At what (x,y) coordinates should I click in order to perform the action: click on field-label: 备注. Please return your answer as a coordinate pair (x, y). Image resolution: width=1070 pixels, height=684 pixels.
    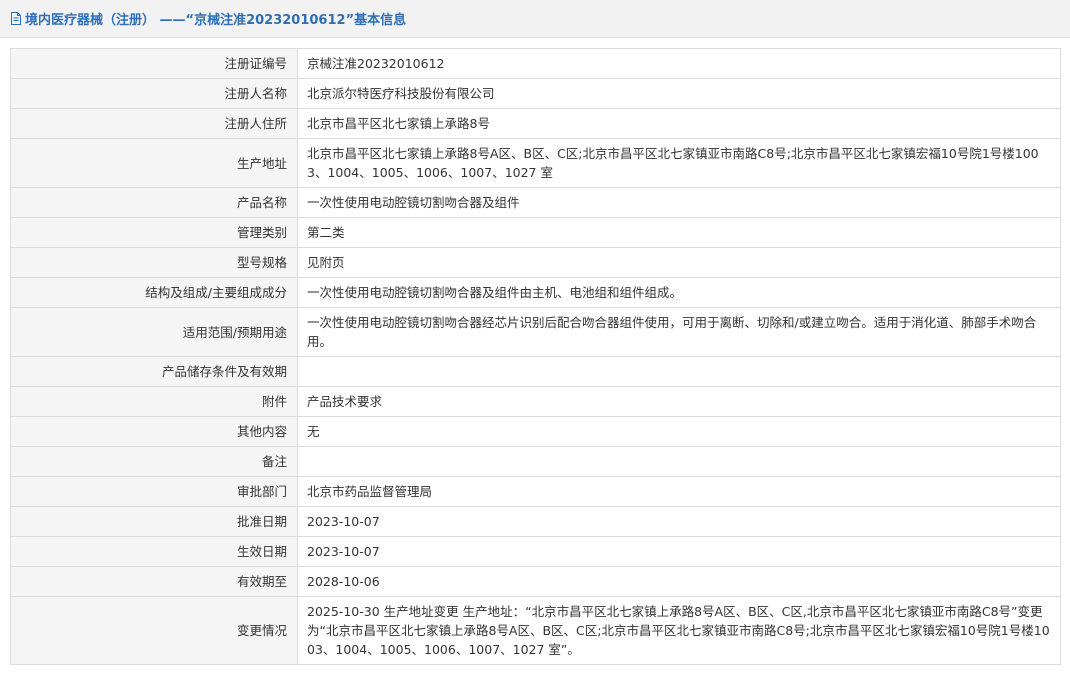
    Looking at the image, I should click on (154, 461).